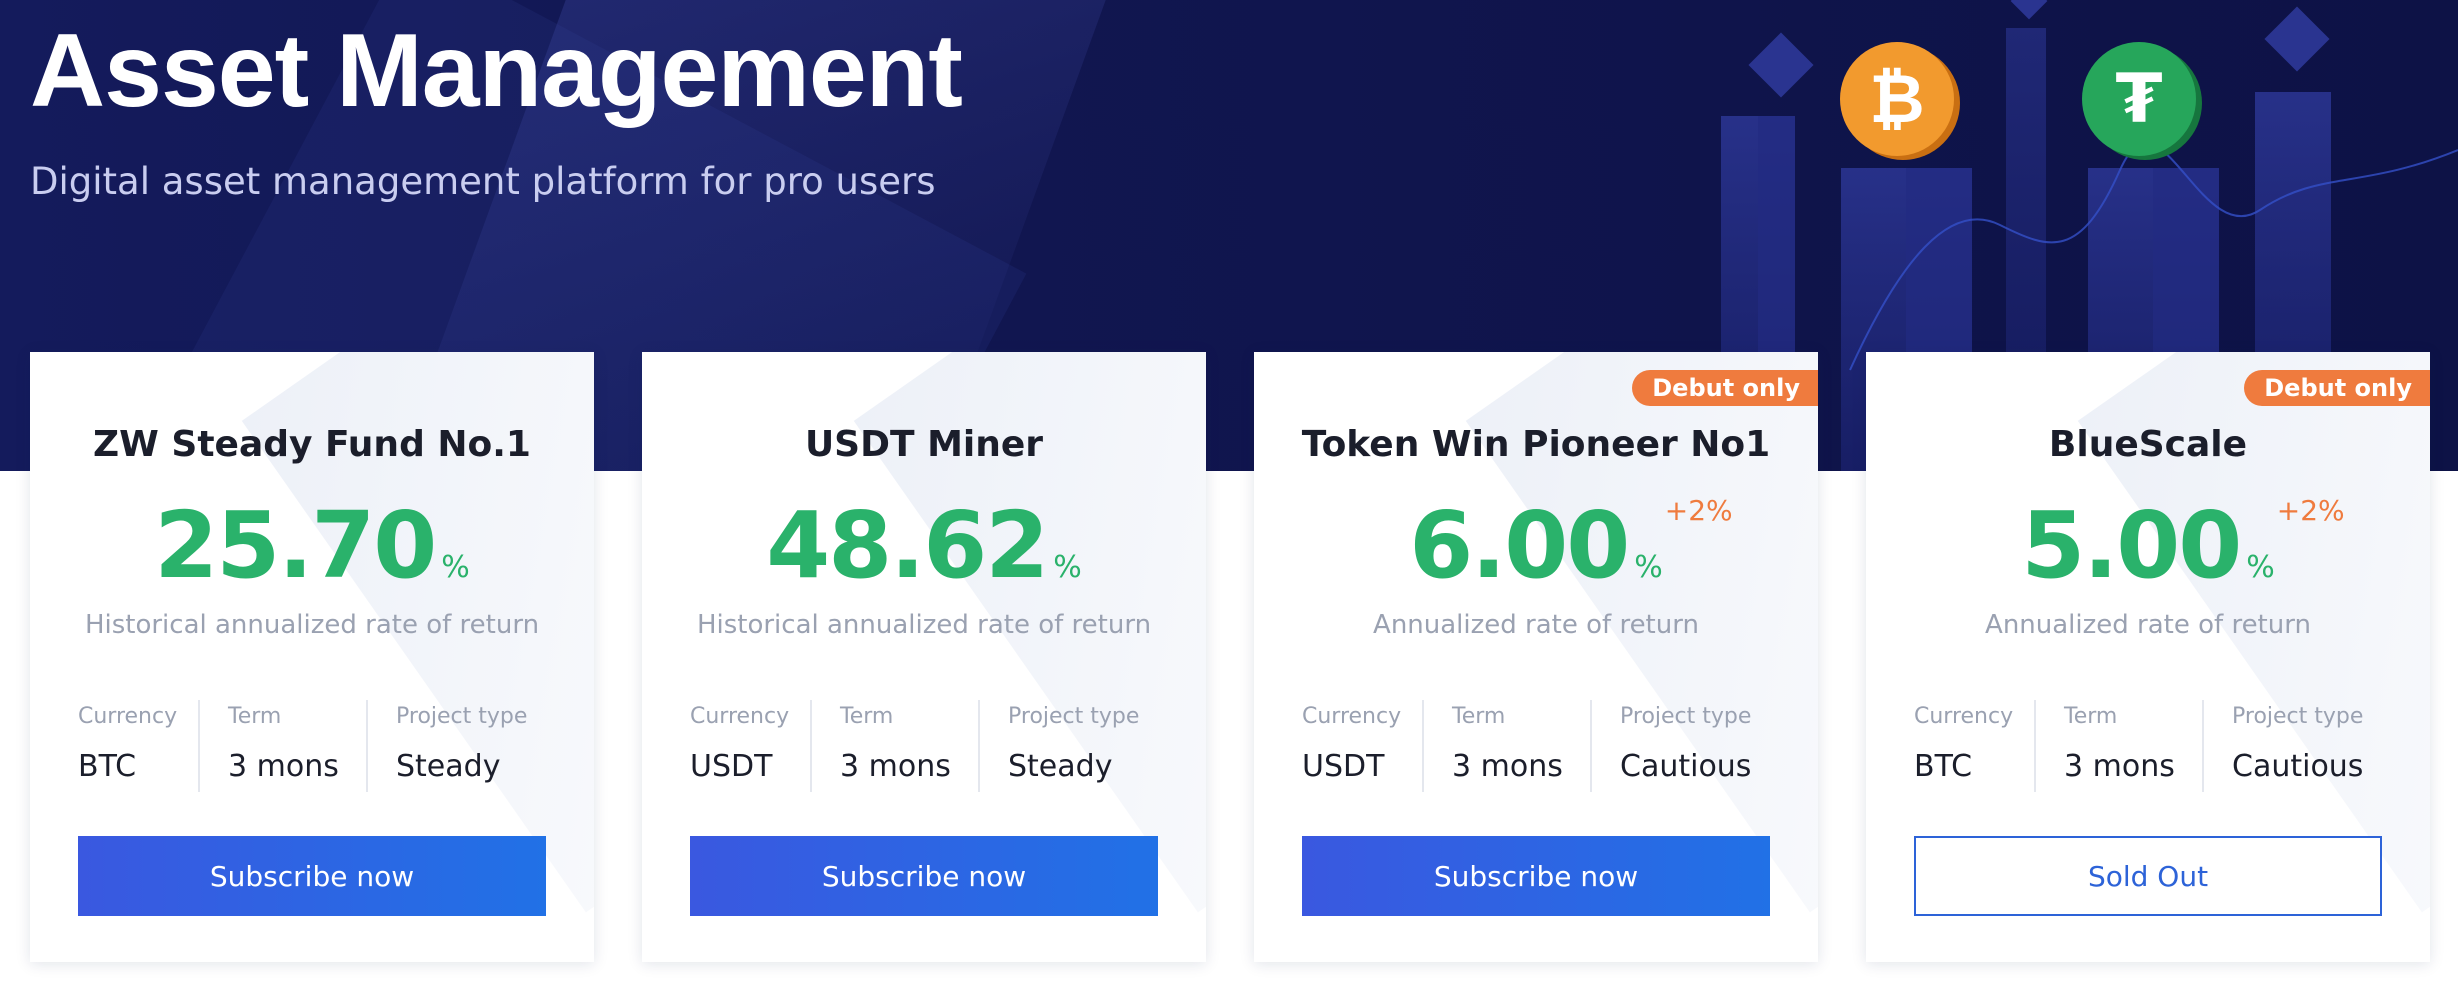 The image size is (2458, 994). What do you see at coordinates (924, 444) in the screenshot?
I see `fund-title: USDT Miner` at bounding box center [924, 444].